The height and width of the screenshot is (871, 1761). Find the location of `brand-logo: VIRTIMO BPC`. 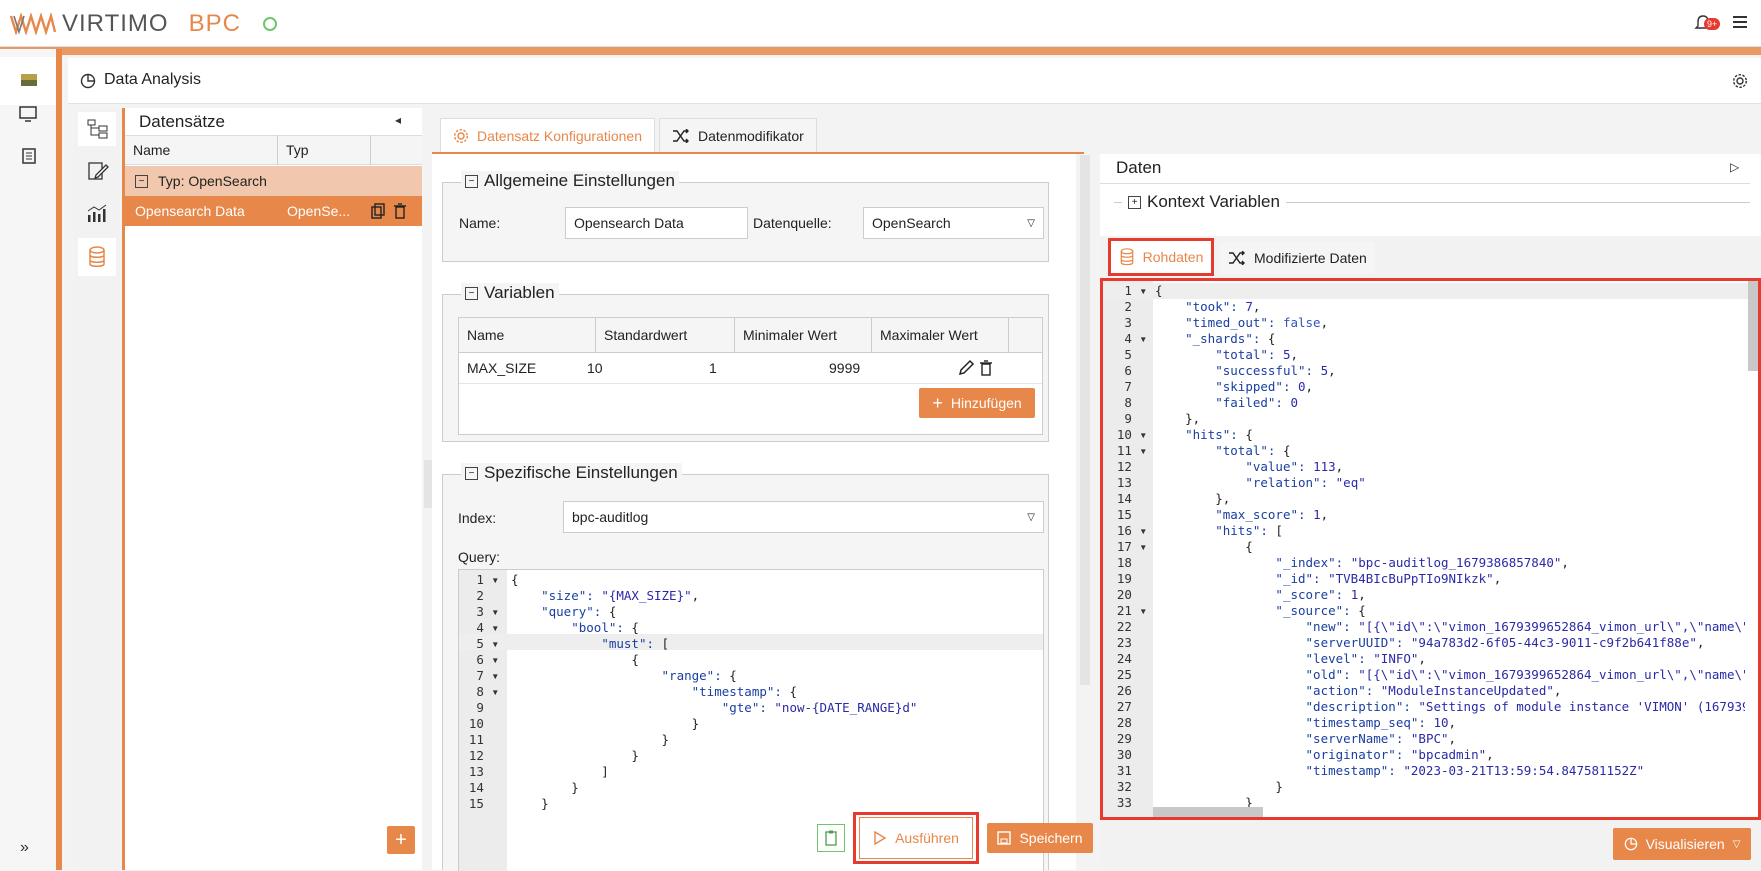

brand-logo: VIRTIMO BPC is located at coordinates (143, 24).